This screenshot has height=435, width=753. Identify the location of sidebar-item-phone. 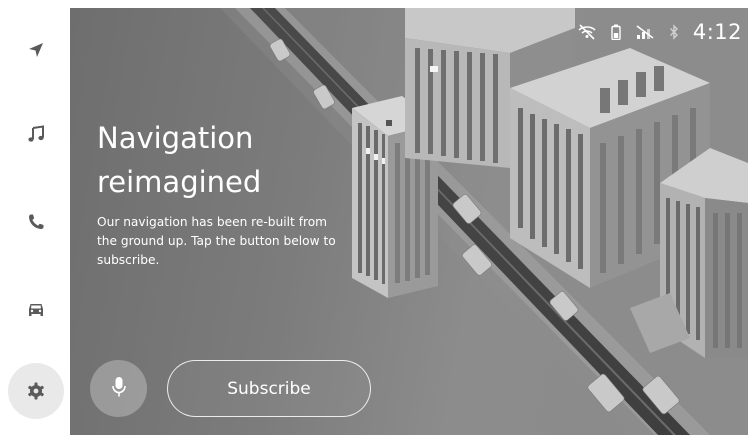
(36, 222).